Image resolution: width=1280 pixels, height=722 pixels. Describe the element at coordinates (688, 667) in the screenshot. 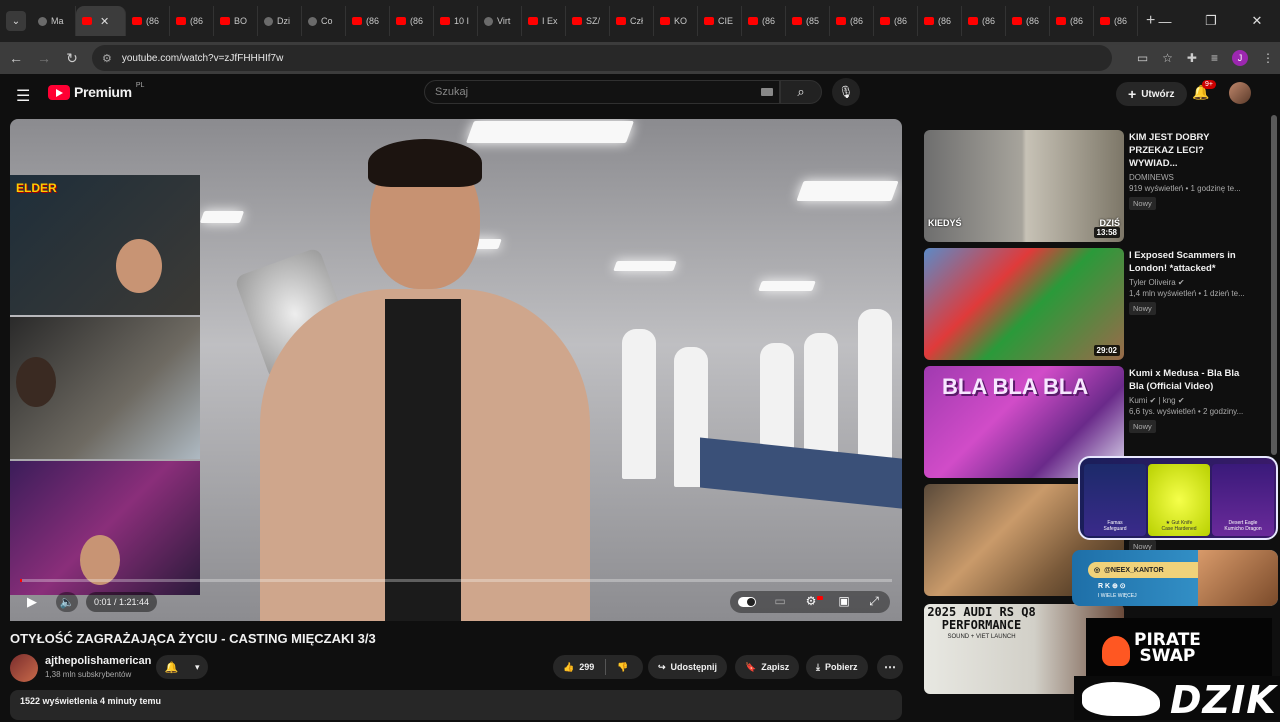

I see `share-button: ↪ Udostępnij` at that location.